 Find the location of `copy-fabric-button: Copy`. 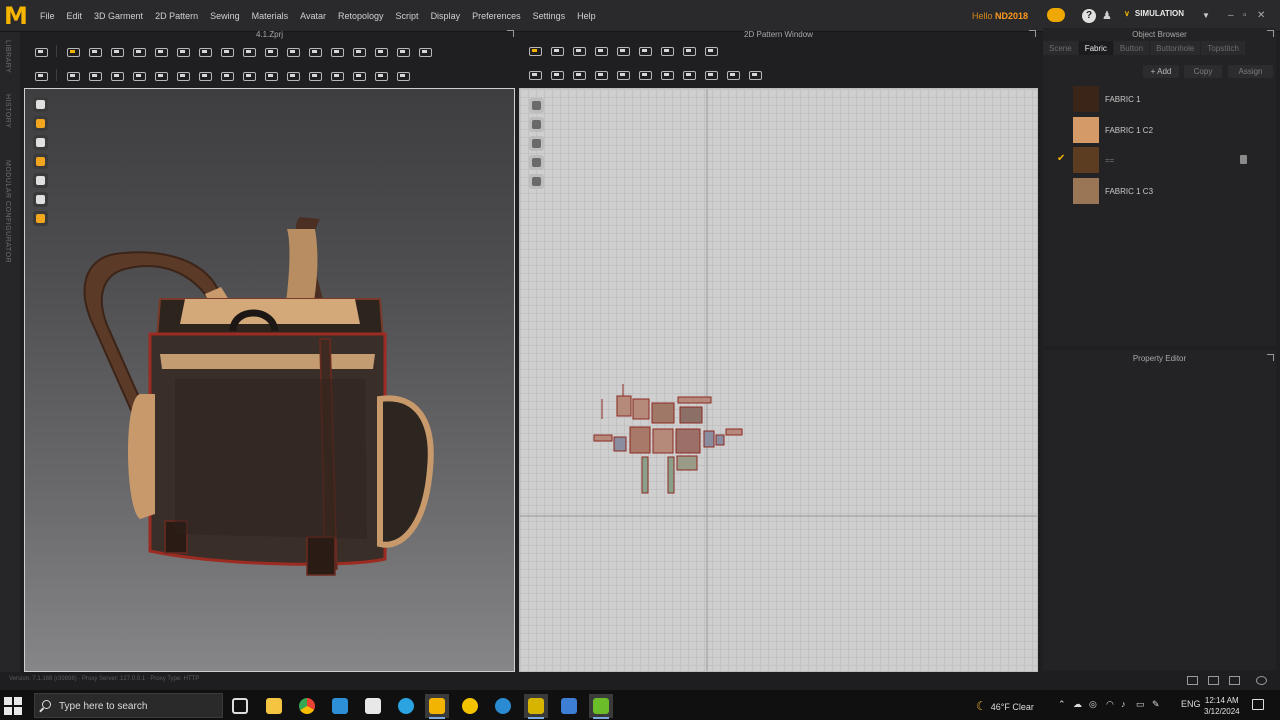

copy-fabric-button: Copy is located at coordinates (1203, 71).